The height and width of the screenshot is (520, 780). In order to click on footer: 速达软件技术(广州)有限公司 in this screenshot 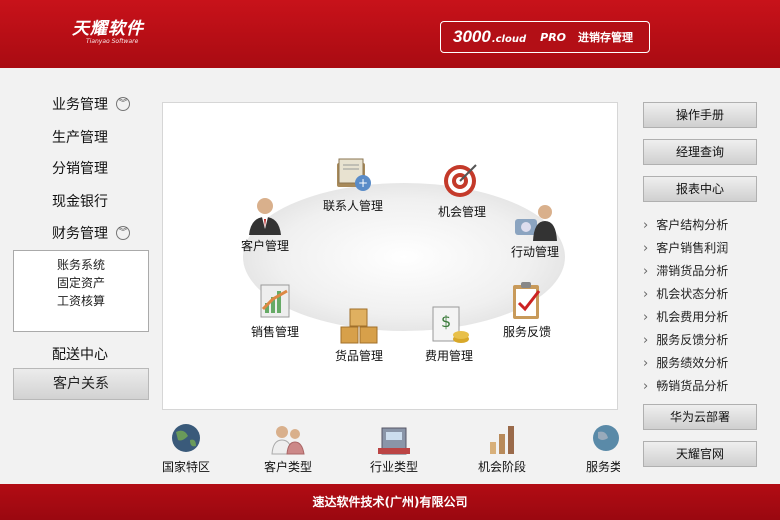, I will do `click(390, 502)`.